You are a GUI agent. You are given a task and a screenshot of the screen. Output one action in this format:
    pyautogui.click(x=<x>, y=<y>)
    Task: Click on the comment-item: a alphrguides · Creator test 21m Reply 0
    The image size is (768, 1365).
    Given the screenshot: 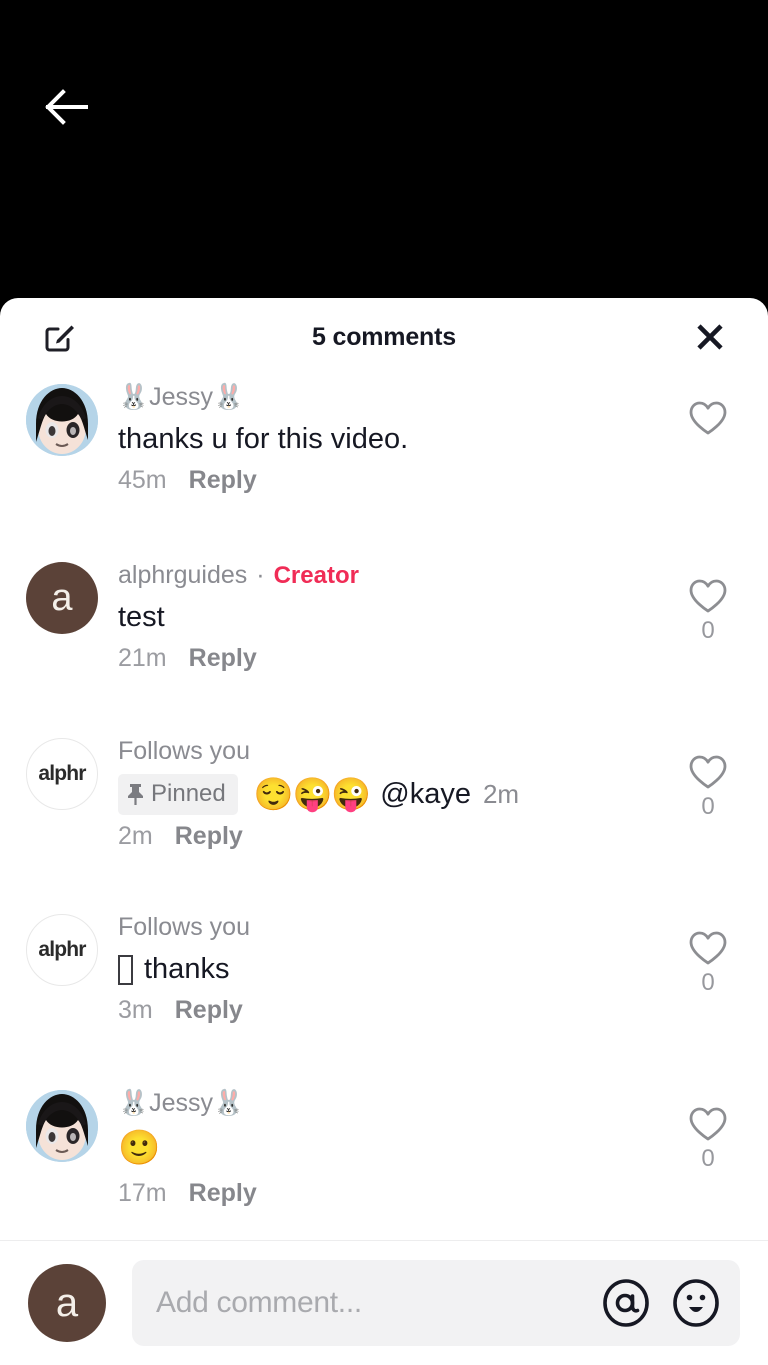 What is the action you would take?
    pyautogui.click(x=384, y=646)
    